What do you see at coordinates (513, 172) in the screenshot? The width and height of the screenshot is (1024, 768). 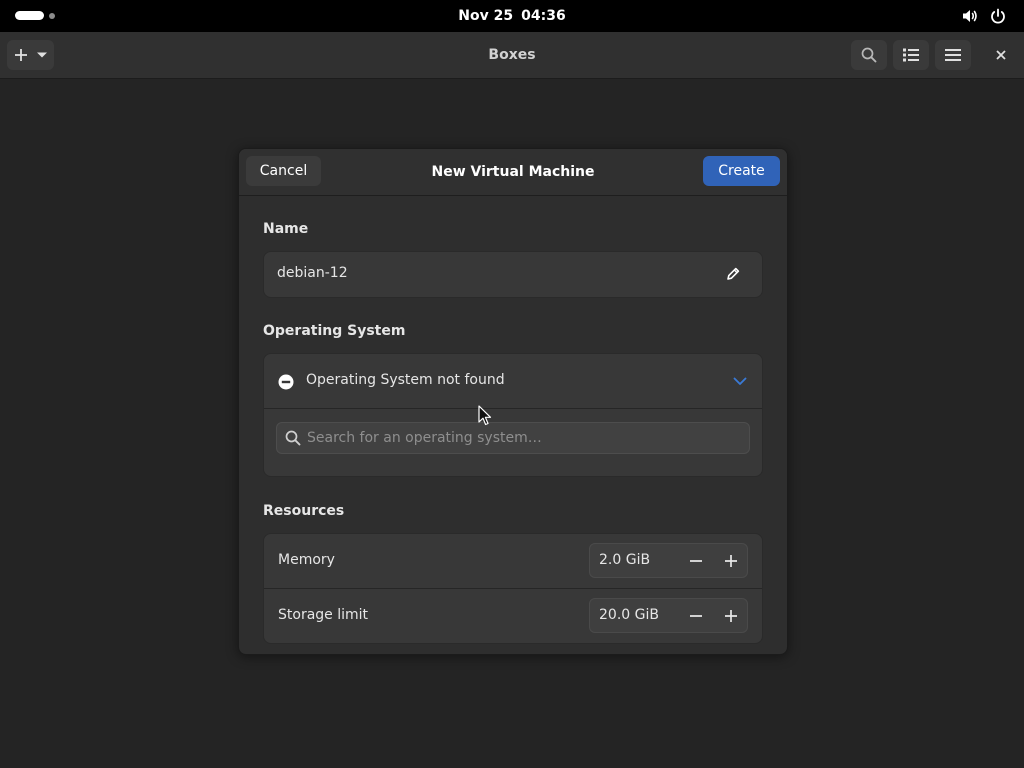 I see `dialog-header: Cancel New Virtual Machine Create` at bounding box center [513, 172].